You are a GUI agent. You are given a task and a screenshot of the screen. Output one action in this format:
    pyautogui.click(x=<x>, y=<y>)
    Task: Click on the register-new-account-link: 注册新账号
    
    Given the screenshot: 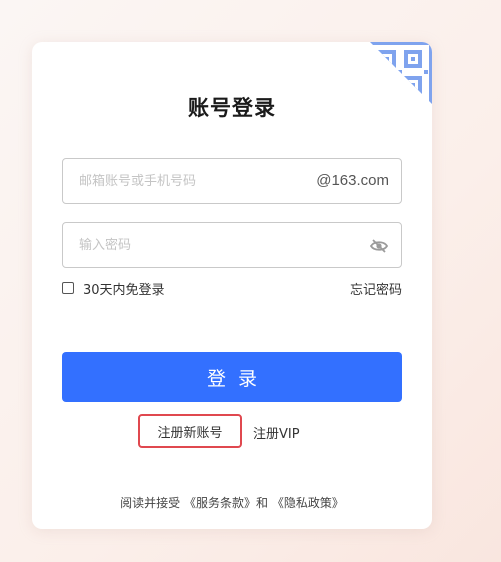 What is the action you would take?
    pyautogui.click(x=190, y=431)
    